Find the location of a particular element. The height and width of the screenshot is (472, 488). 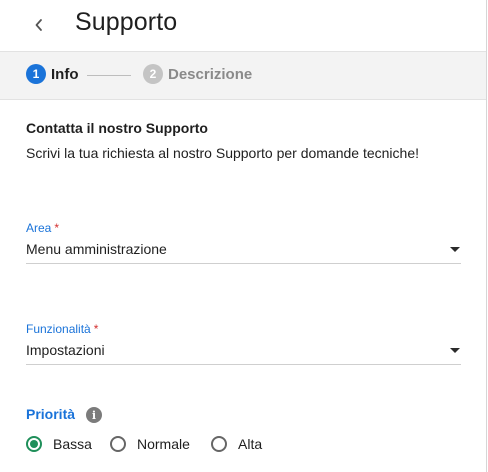

step-label: Info is located at coordinates (65, 74).